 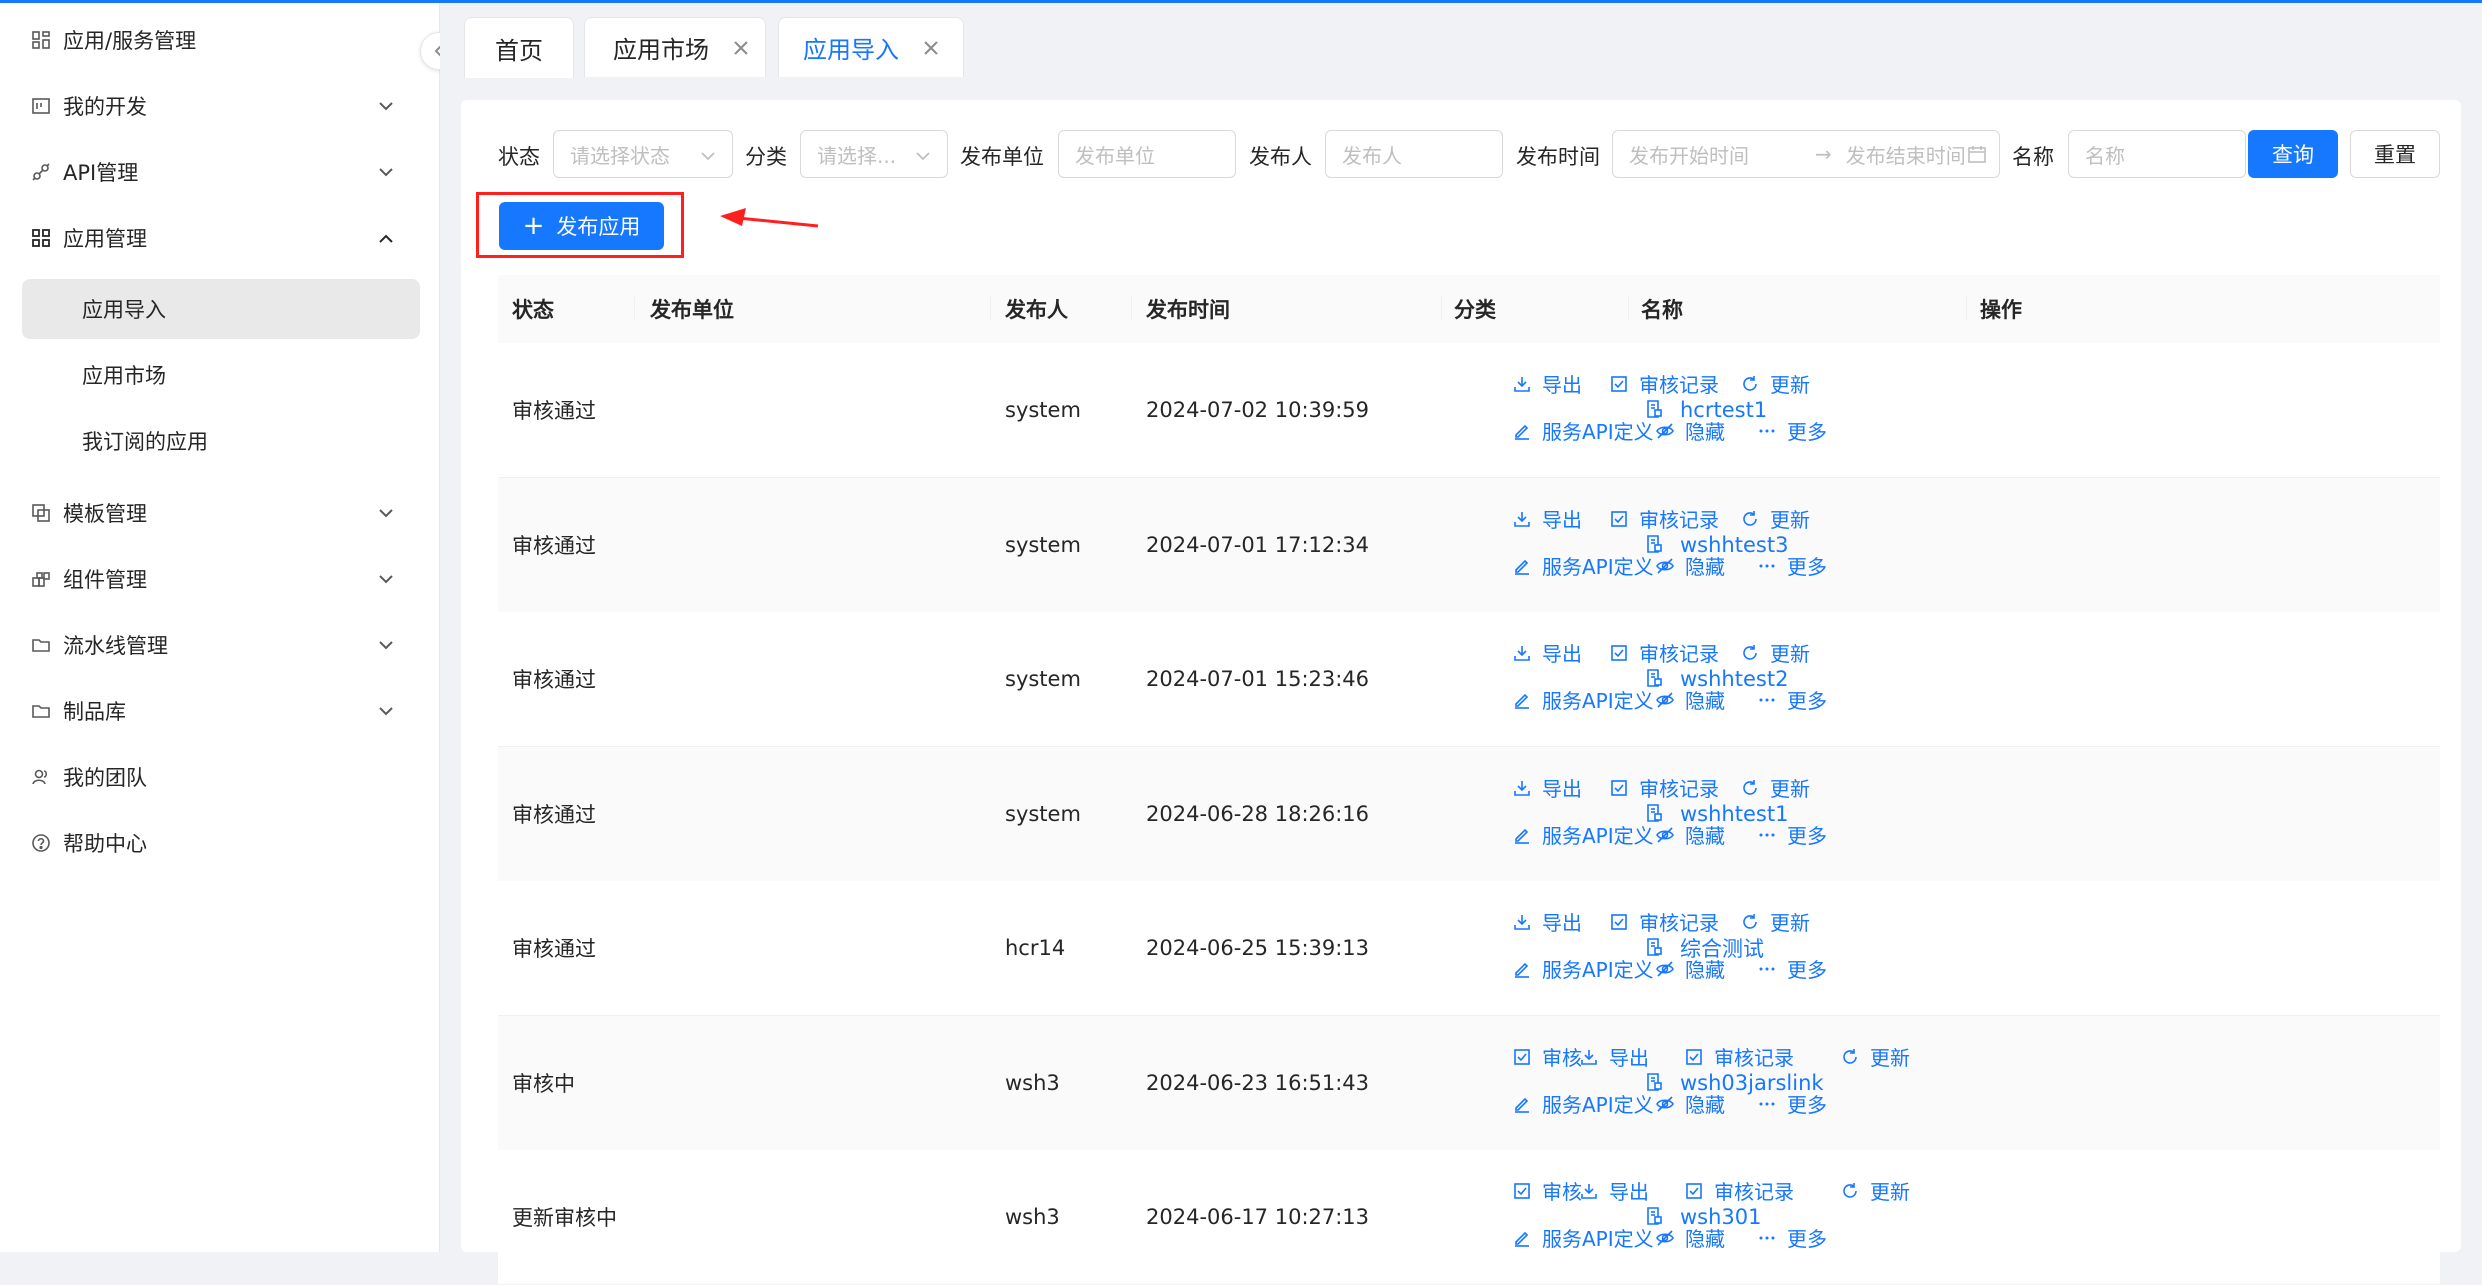 I want to click on column-header-time: 发布时间, so click(x=1188, y=310).